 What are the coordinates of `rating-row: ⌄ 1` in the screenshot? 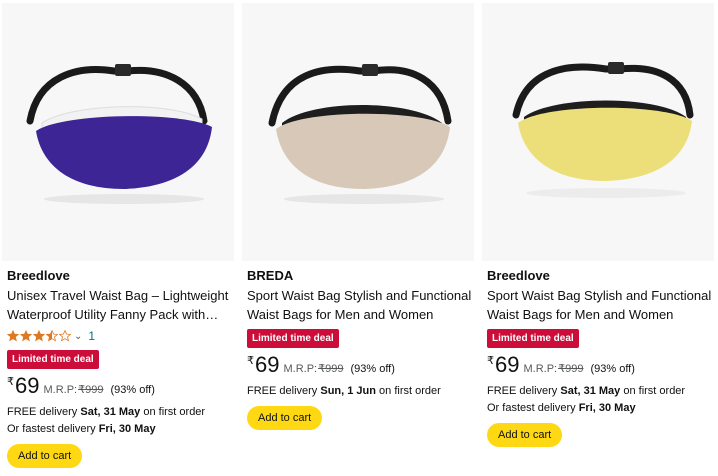 It's located at (120, 336).